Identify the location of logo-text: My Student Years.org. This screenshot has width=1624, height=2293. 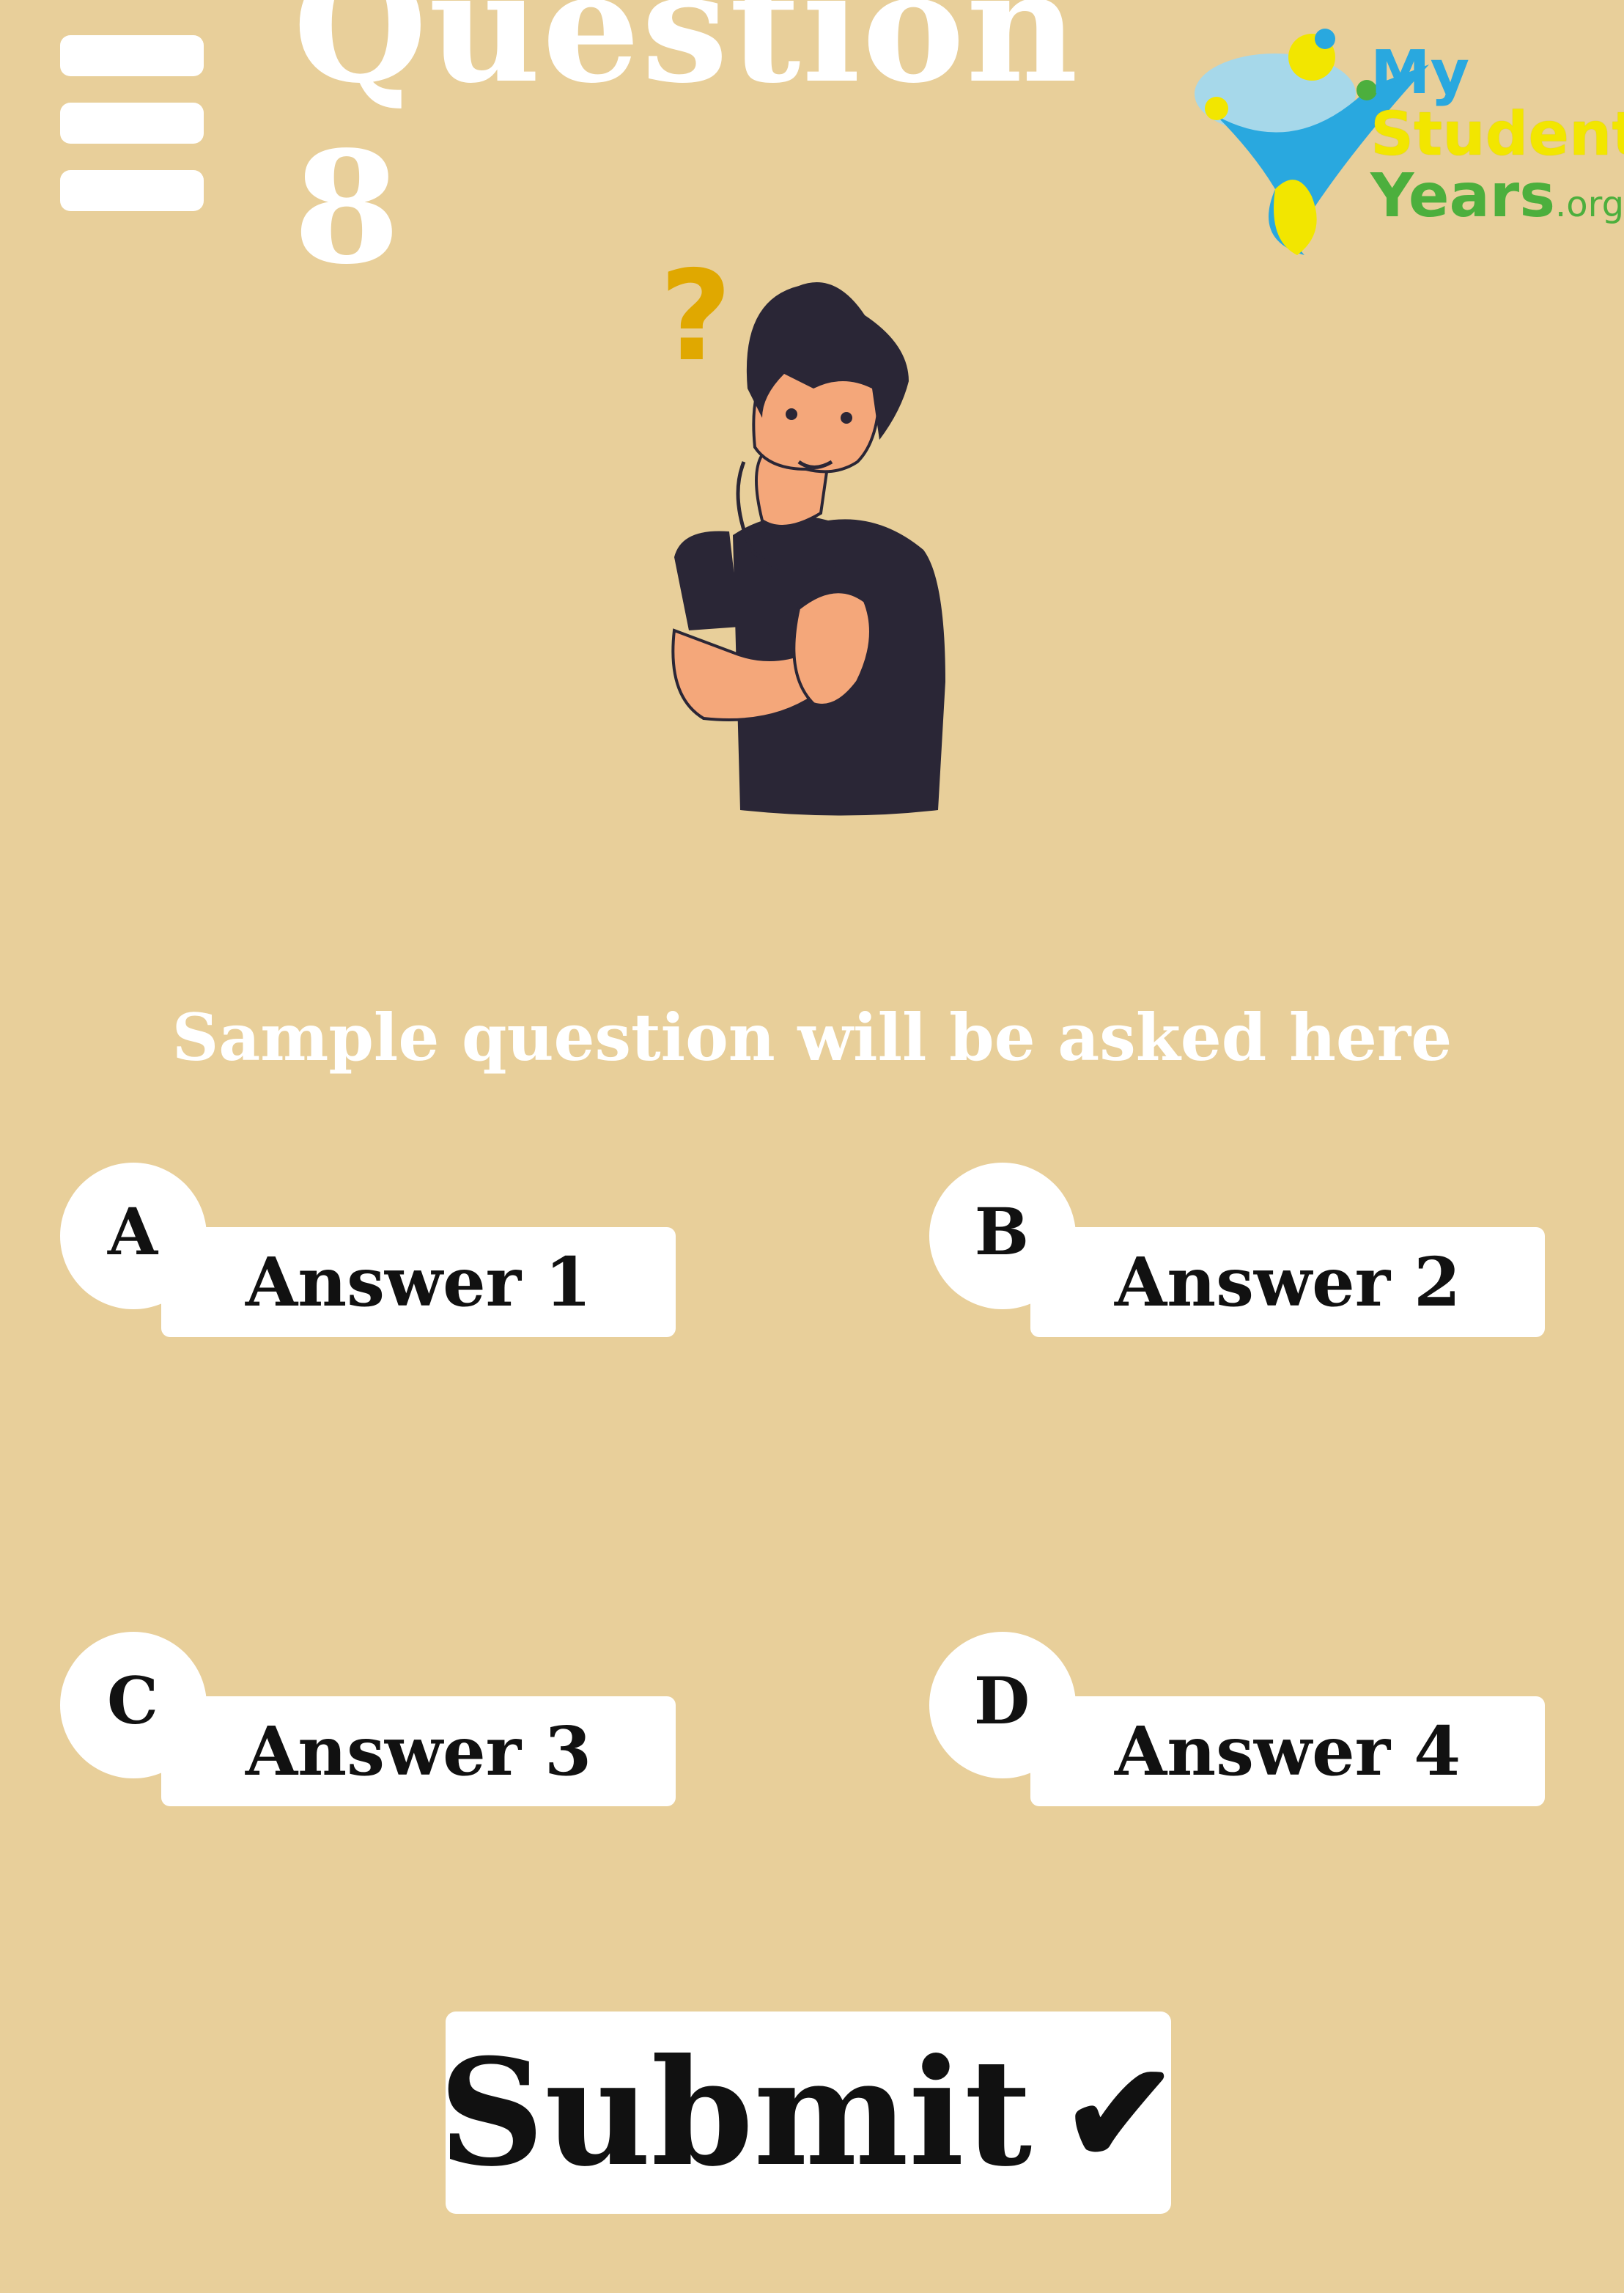
(1497, 139).